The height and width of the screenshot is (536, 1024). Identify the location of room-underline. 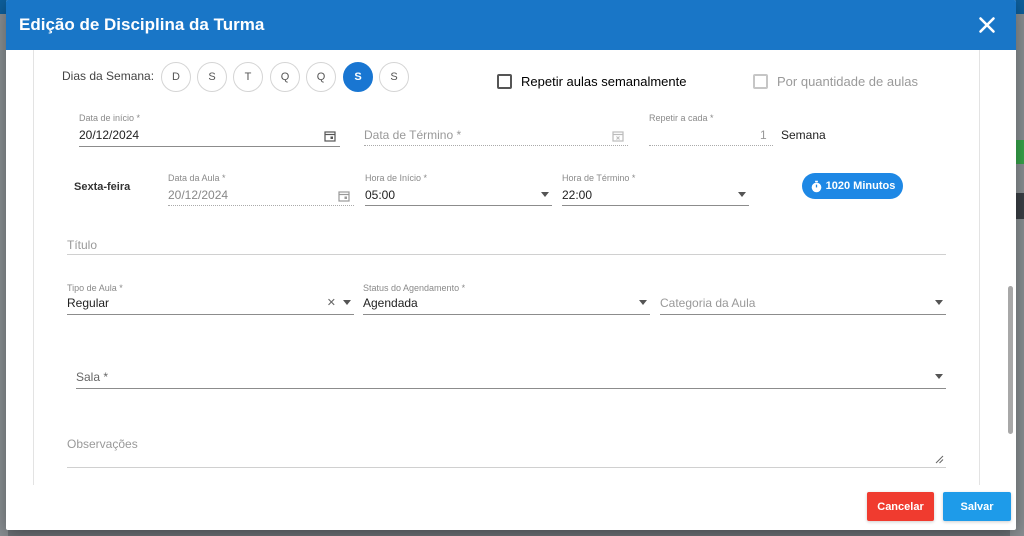
(511, 388).